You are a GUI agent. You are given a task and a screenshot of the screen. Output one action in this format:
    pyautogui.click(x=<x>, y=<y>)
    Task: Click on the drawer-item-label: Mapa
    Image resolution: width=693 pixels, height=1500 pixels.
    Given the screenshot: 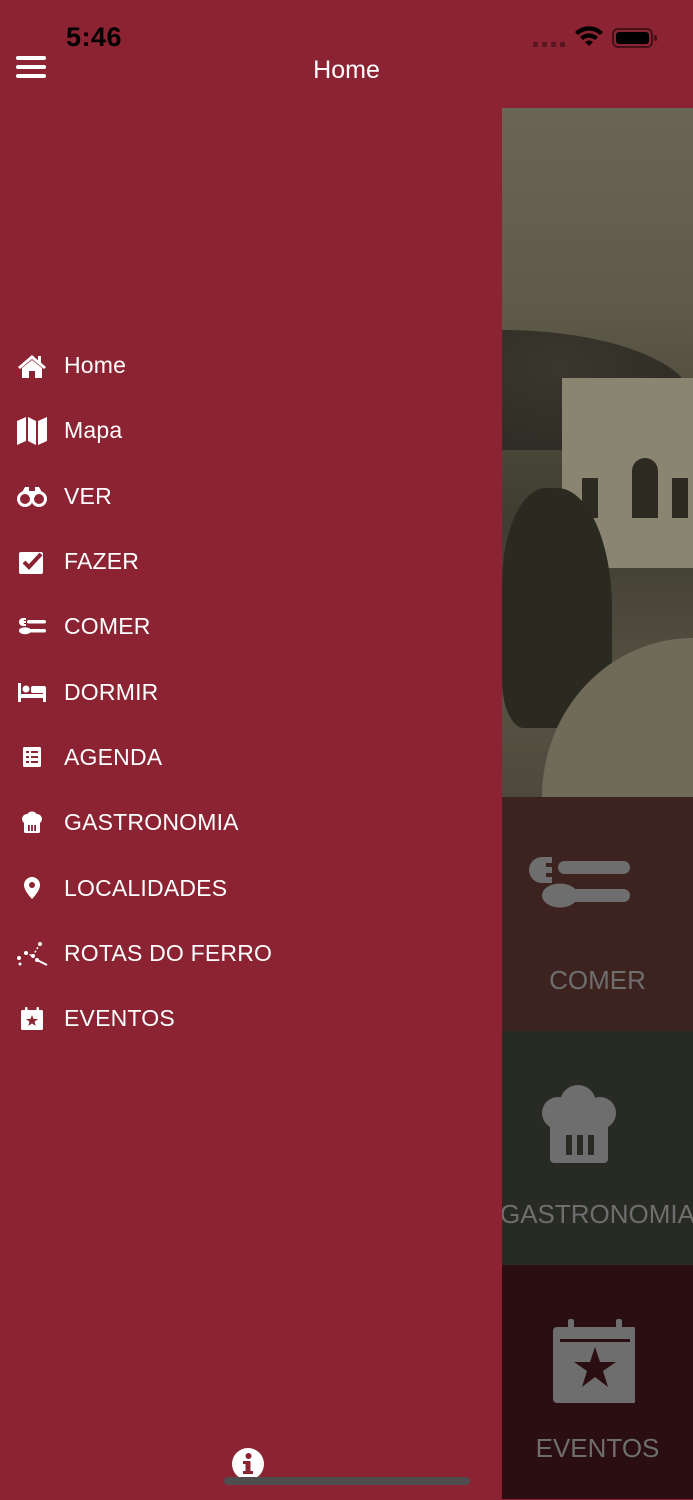 What is the action you would take?
    pyautogui.click(x=93, y=430)
    